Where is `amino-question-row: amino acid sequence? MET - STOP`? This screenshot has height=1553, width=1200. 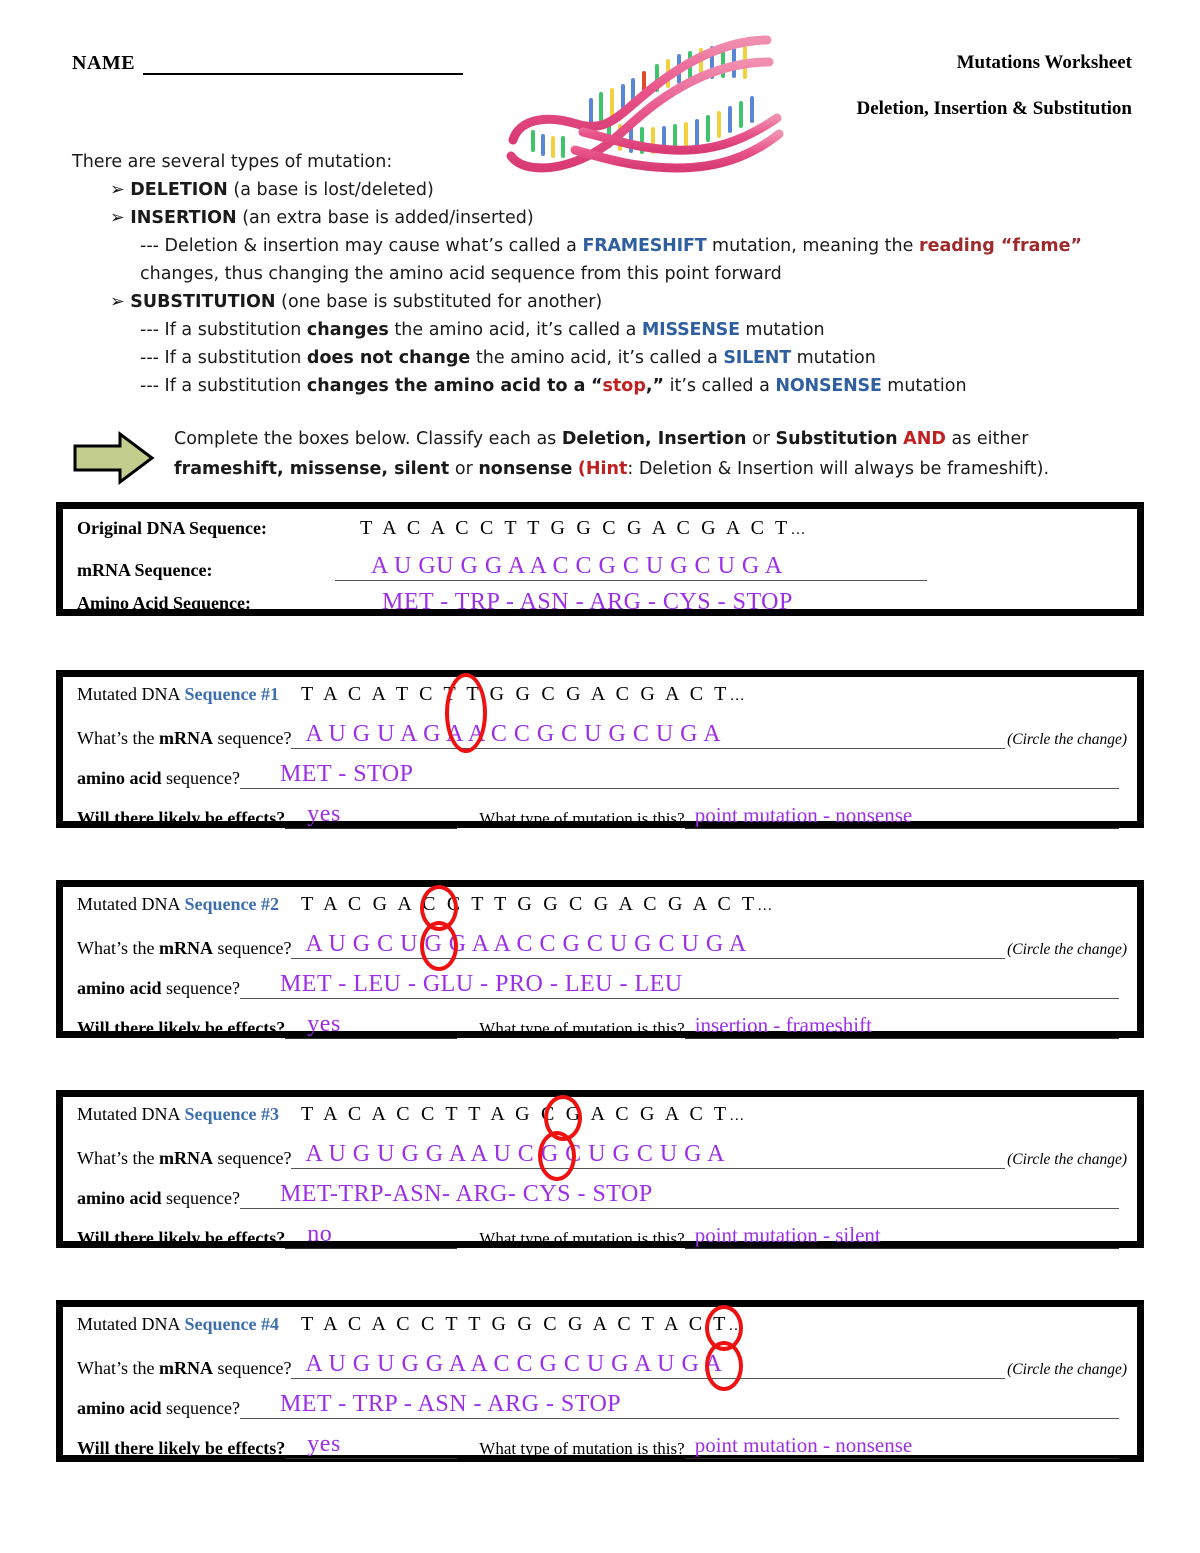
amino-question-row: amino acid sequence? MET - STOP is located at coordinates (598, 775).